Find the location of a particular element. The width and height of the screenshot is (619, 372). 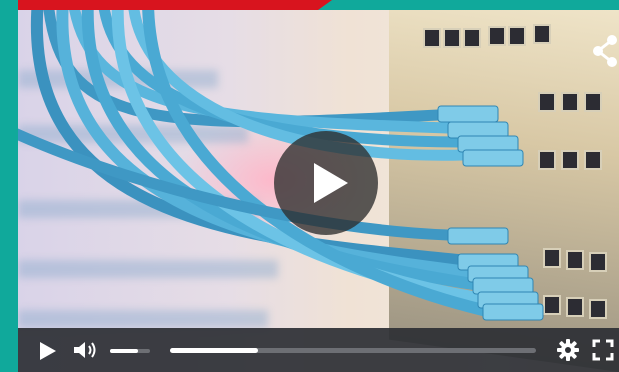

volume-slider is located at coordinates (130, 351).